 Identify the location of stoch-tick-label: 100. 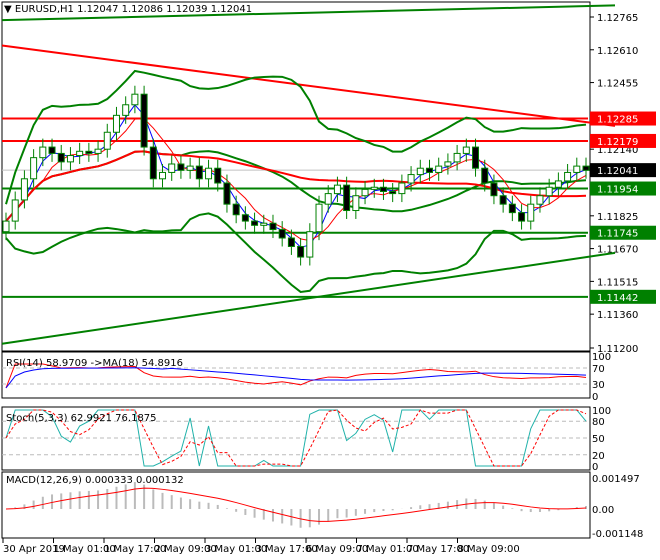
(601, 411).